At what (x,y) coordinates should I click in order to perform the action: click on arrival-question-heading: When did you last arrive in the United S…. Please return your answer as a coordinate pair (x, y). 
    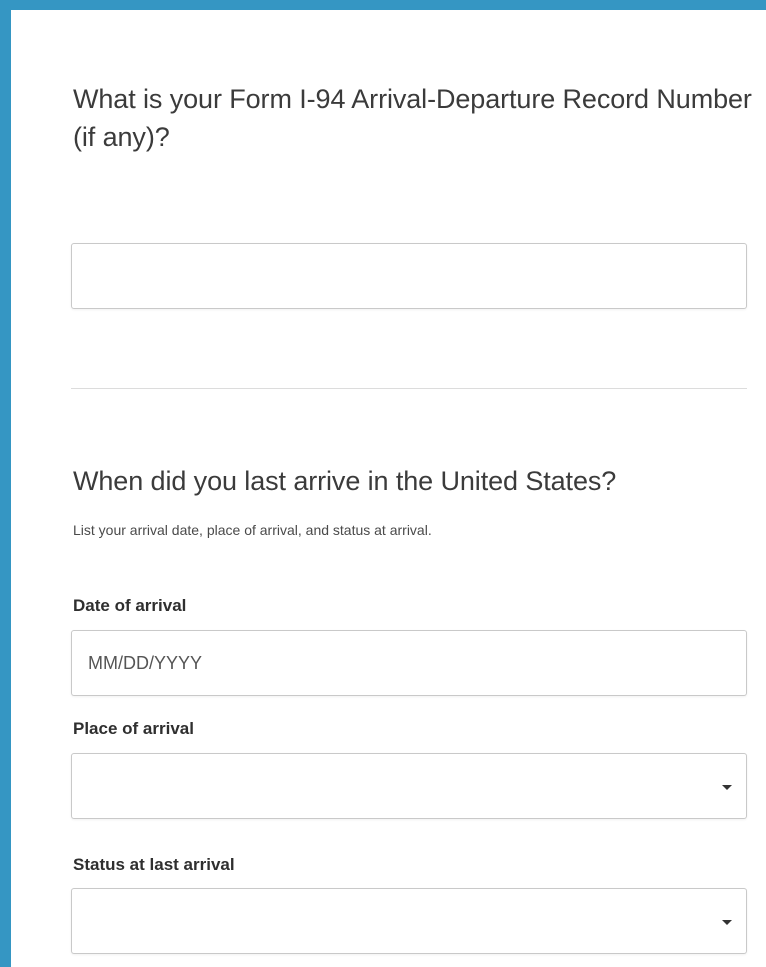
    Looking at the image, I should click on (345, 481).